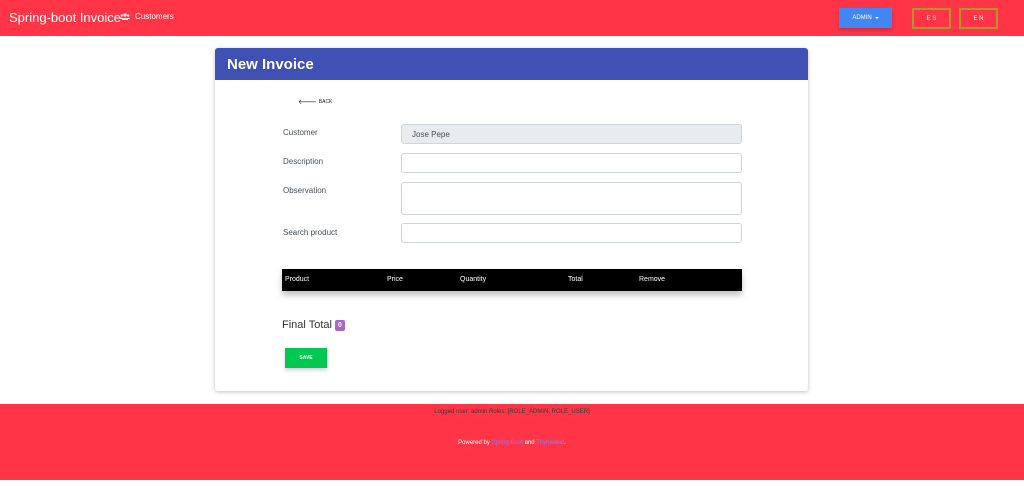  What do you see at coordinates (652, 279) in the screenshot?
I see `th-remove: Remove` at bounding box center [652, 279].